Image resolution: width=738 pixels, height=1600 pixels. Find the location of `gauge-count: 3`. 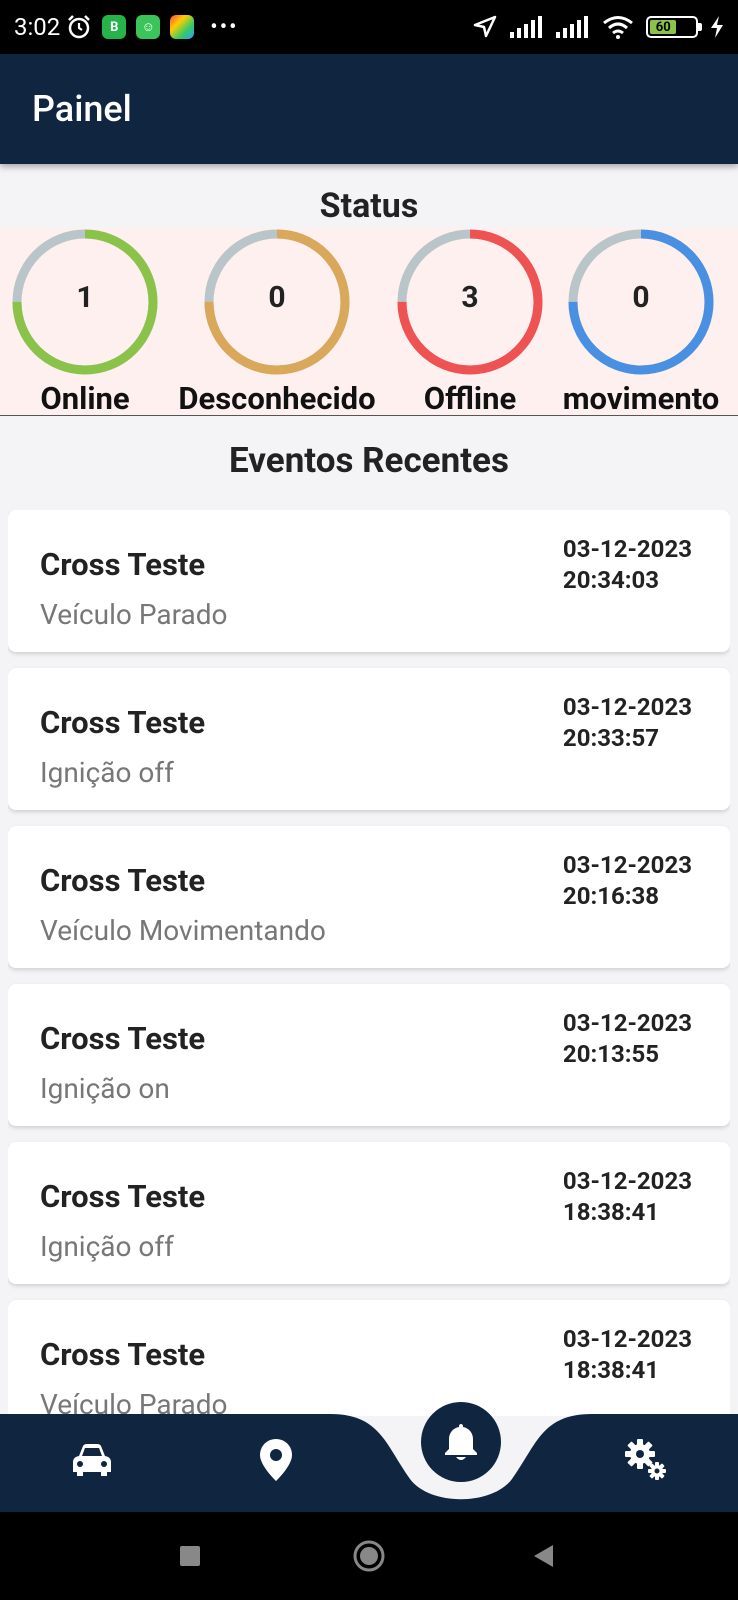

gauge-count: 3 is located at coordinates (470, 297).